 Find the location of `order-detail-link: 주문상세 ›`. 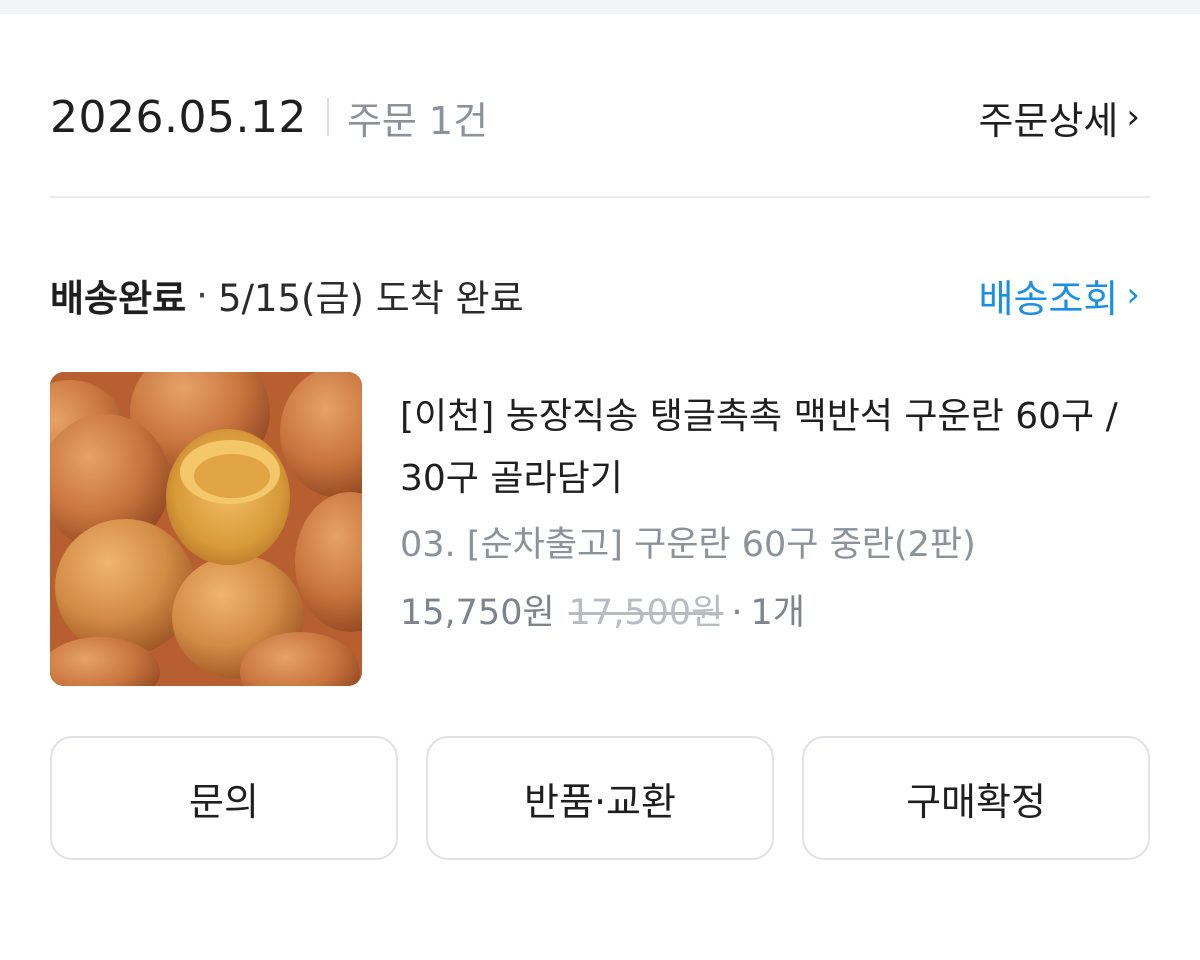

order-detail-link: 주문상세 › is located at coordinates (1059, 117).